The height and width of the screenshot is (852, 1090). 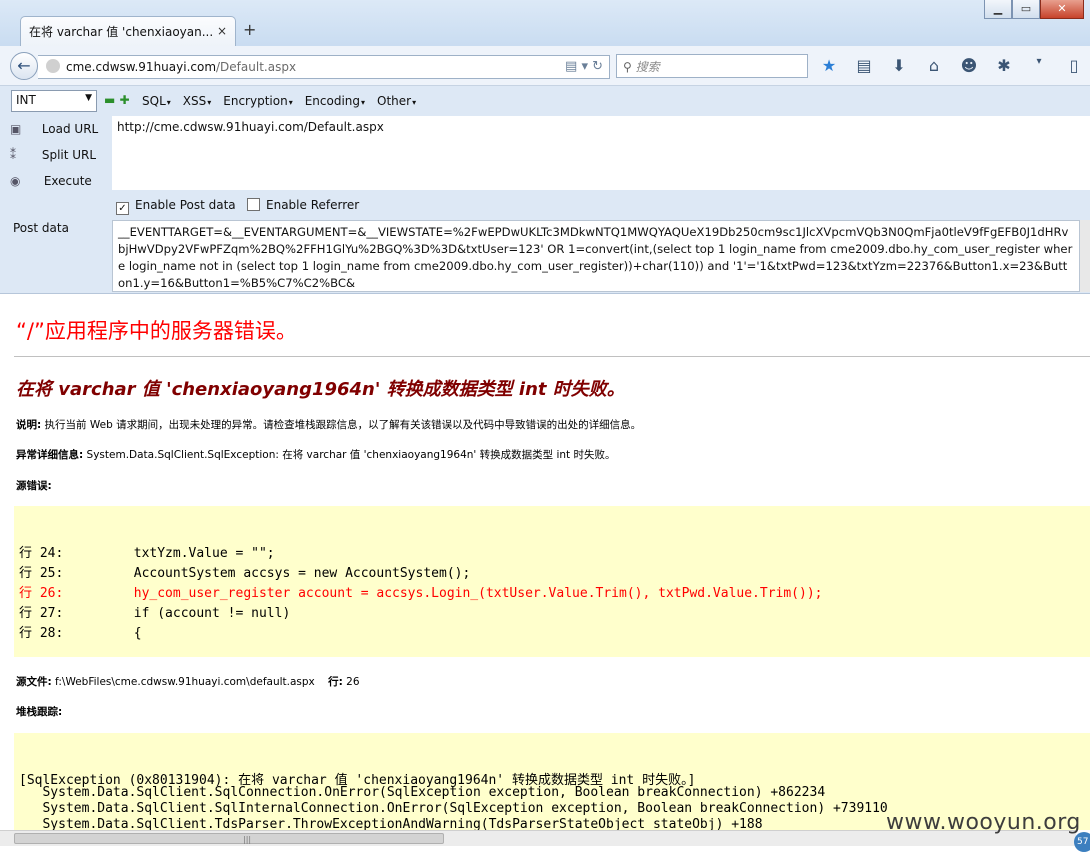 I want to click on hackbar-menus: SQL XSS Encryption Encoding Other, so click(x=279, y=101).